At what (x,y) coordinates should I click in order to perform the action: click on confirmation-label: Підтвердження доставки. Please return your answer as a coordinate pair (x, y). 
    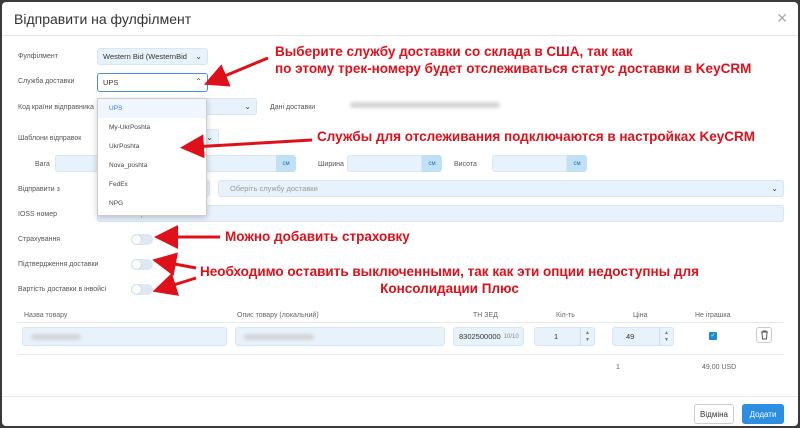
    Looking at the image, I should click on (58, 264).